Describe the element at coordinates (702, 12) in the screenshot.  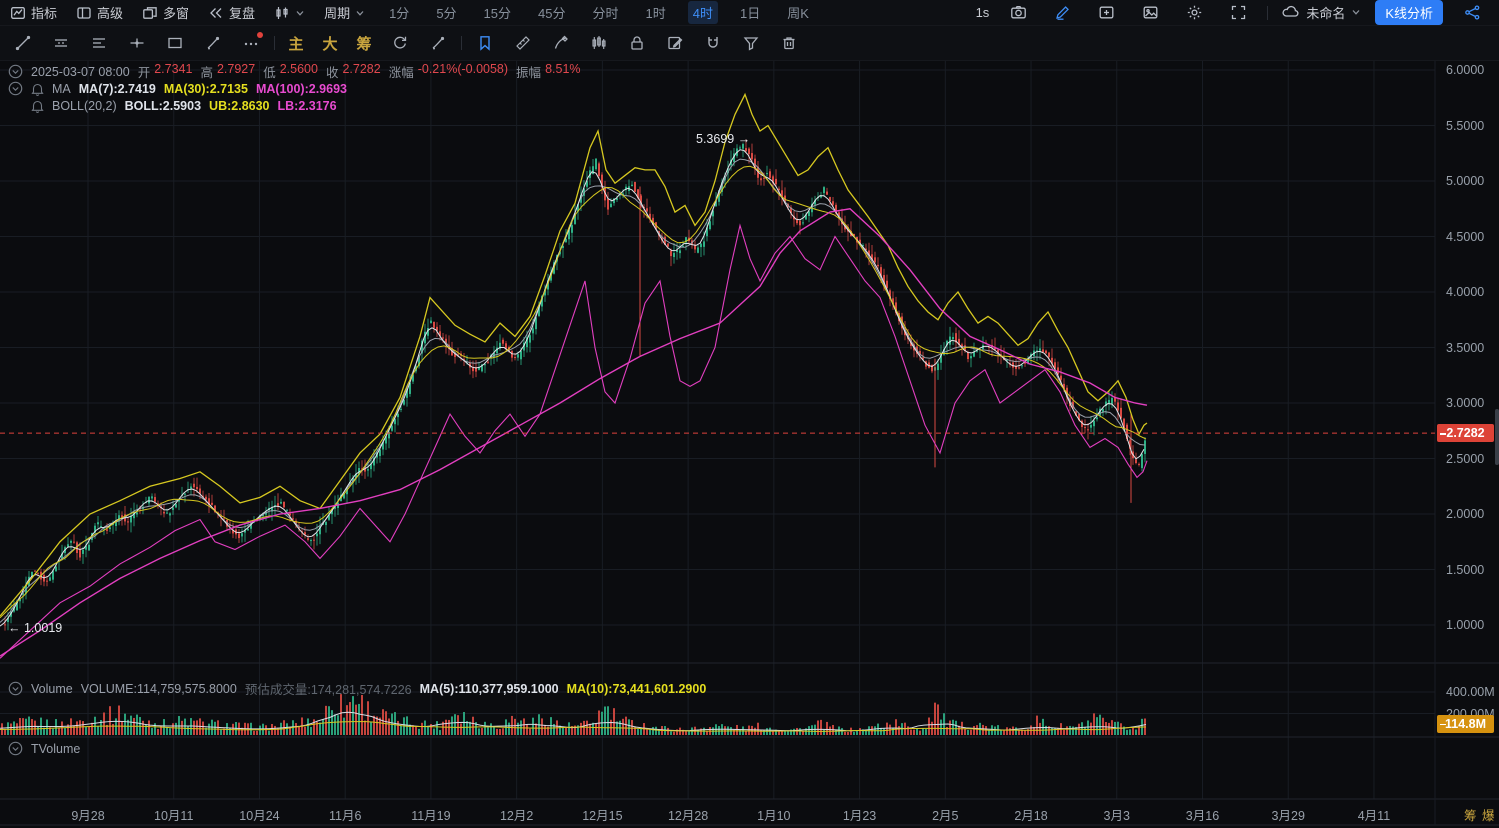
I see `timeframe-4时: 4时` at that location.